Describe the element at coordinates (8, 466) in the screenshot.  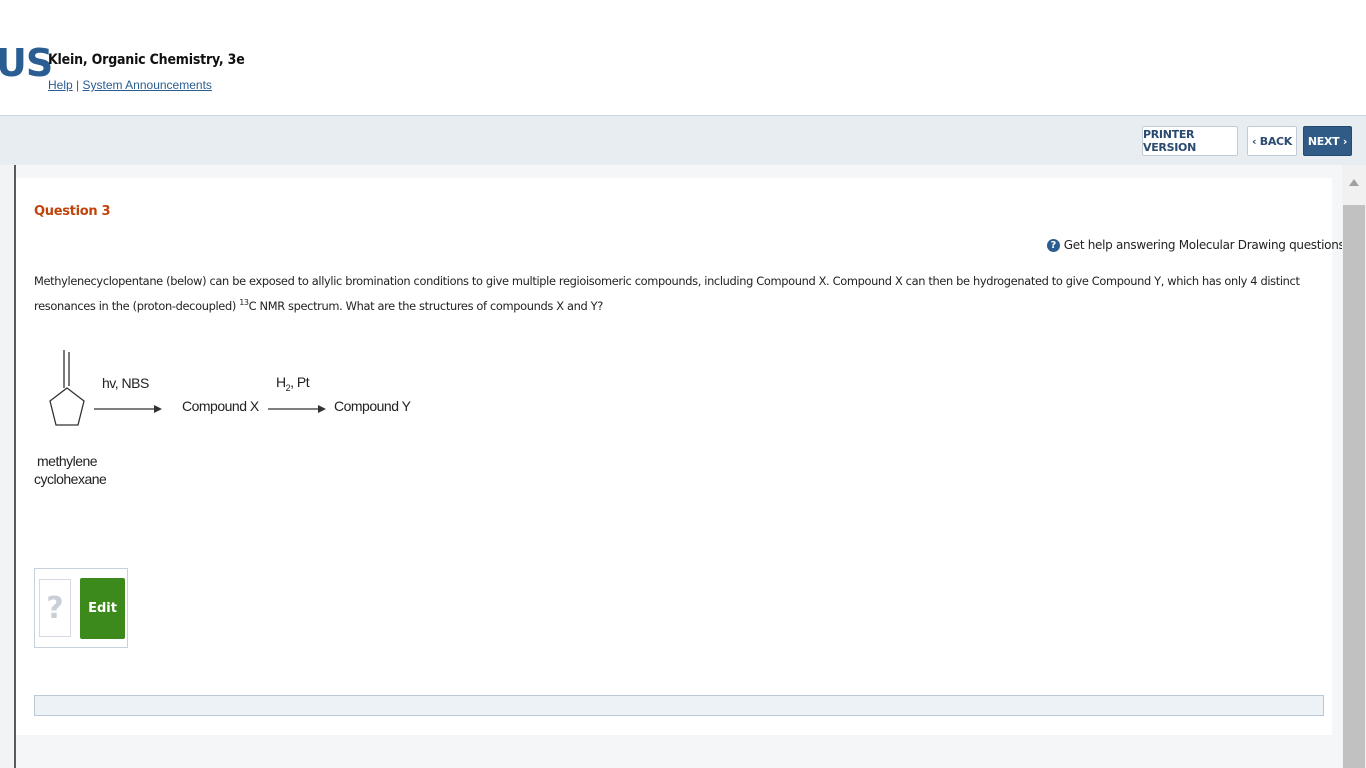
I see `left-frame-strip` at that location.